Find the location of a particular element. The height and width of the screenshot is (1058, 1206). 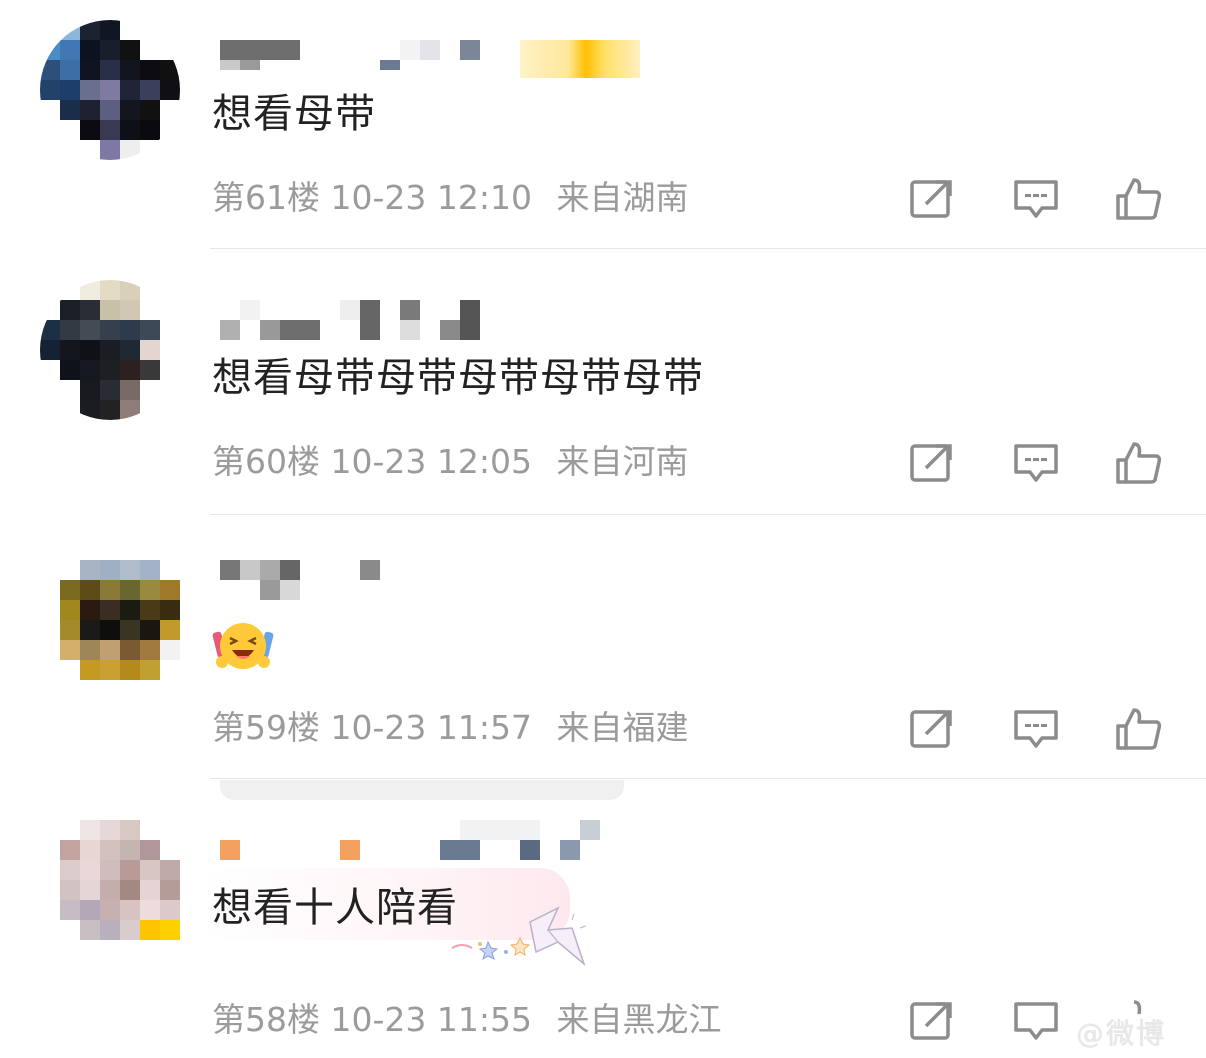

floor-number: 第59楼 is located at coordinates (266, 727).